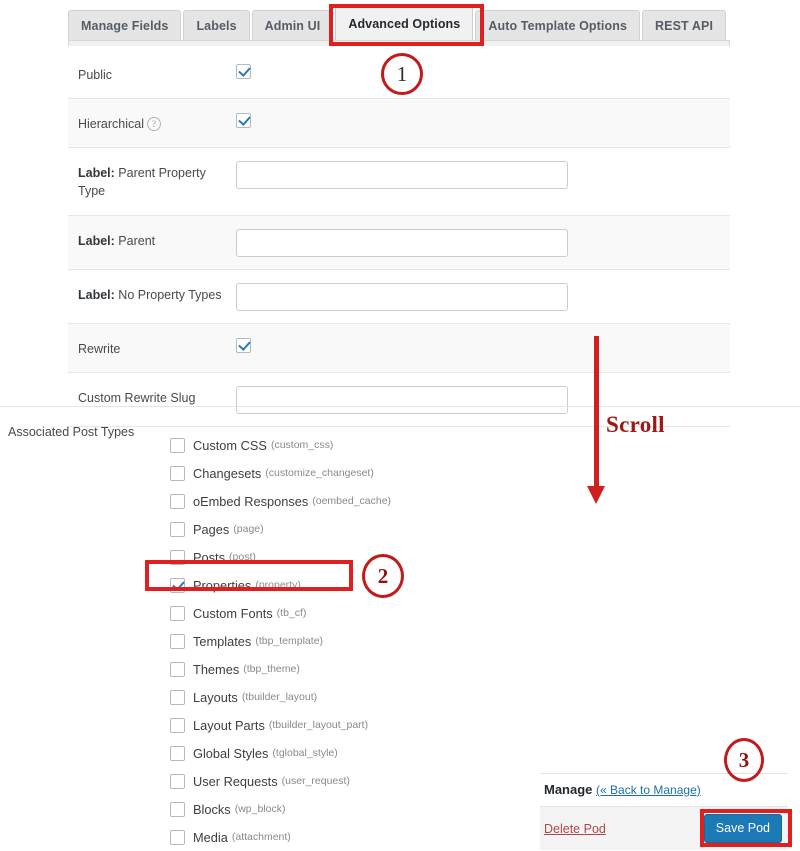  I want to click on option-row-label: Label: No Property Types, so click(152, 294).